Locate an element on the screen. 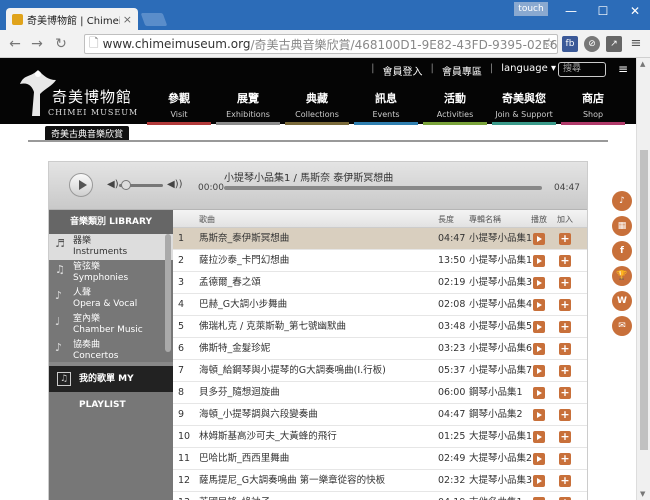  mail-icon: ✉ is located at coordinates (622, 326).